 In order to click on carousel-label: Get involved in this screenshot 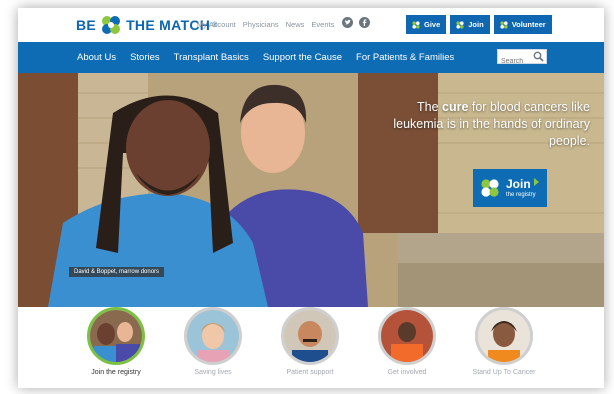, I will do `click(407, 372)`.